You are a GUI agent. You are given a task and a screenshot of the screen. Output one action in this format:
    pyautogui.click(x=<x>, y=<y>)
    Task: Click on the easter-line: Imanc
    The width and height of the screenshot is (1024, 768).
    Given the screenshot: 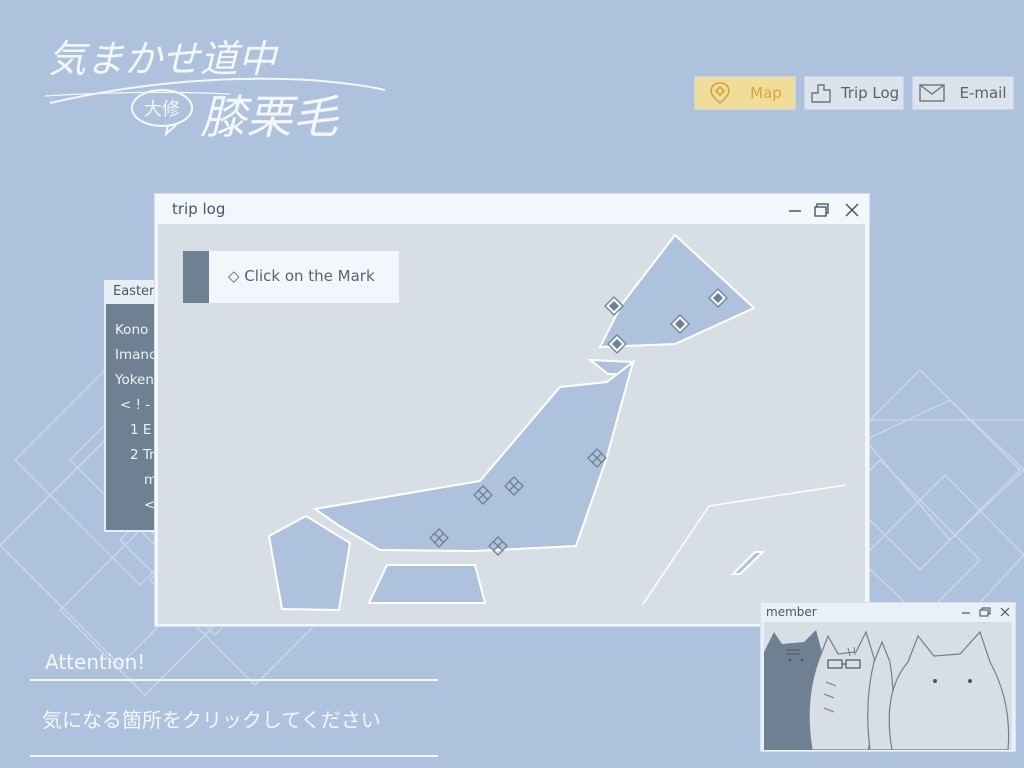 What is the action you would take?
    pyautogui.click(x=136, y=355)
    